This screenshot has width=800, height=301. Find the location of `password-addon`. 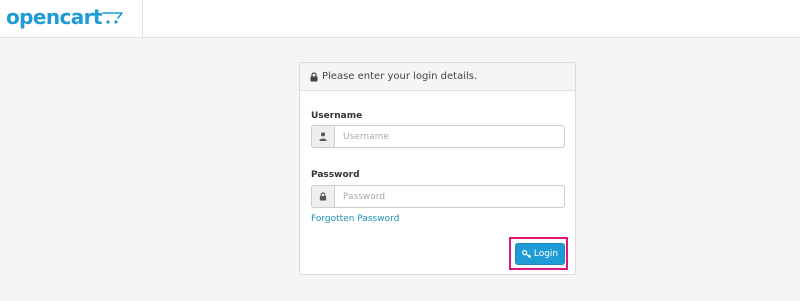

password-addon is located at coordinates (323, 196).